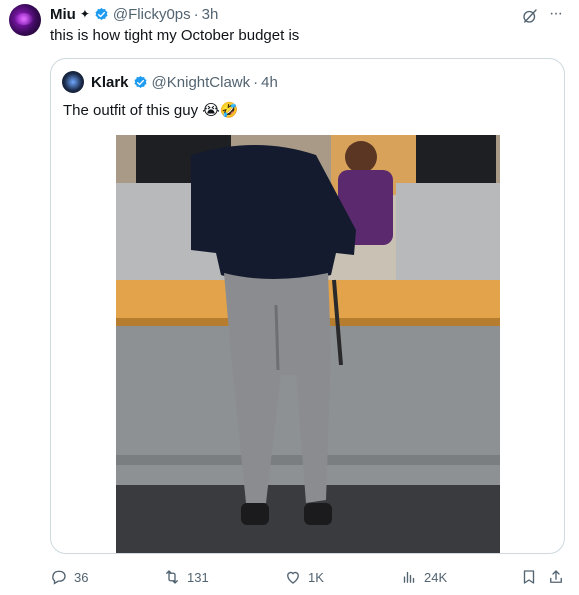  Describe the element at coordinates (409, 577) in the screenshot. I see `views-icon` at that location.